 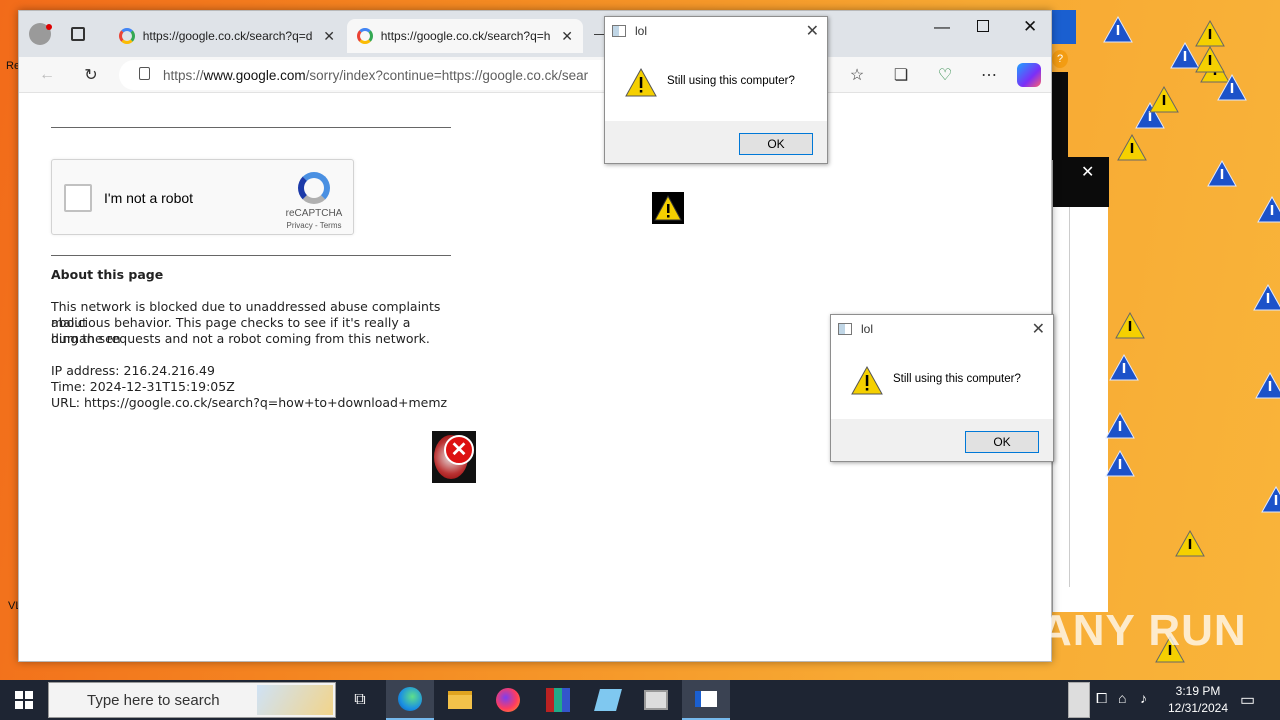 I want to click on search-highlight-image, so click(x=295, y=700).